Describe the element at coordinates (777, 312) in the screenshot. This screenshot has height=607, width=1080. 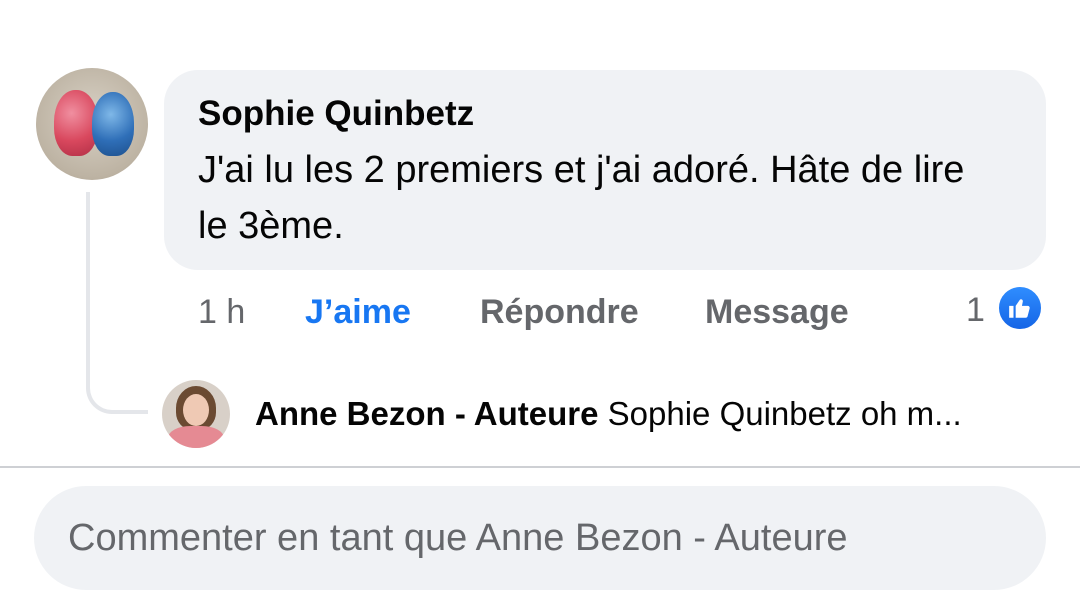
I see `message-button: Message` at that location.